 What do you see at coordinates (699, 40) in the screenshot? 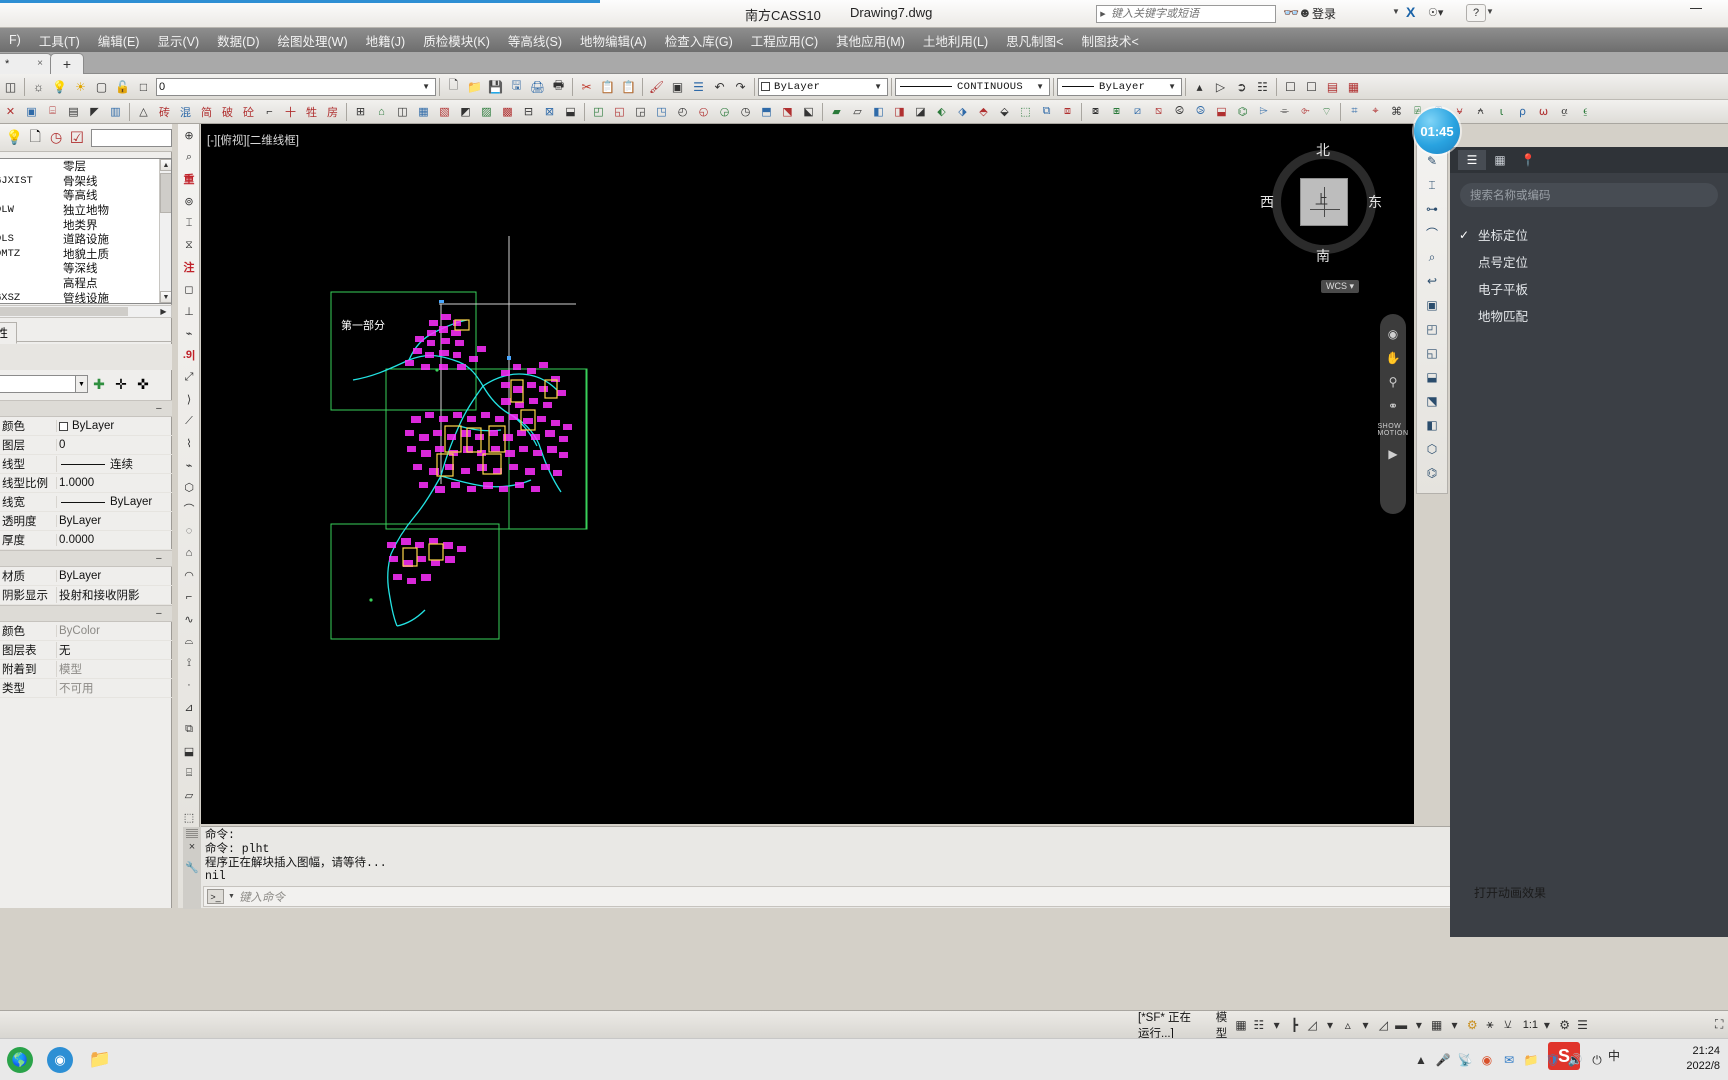
I see `menu-item-10: 检查入库(G)` at bounding box center [699, 40].